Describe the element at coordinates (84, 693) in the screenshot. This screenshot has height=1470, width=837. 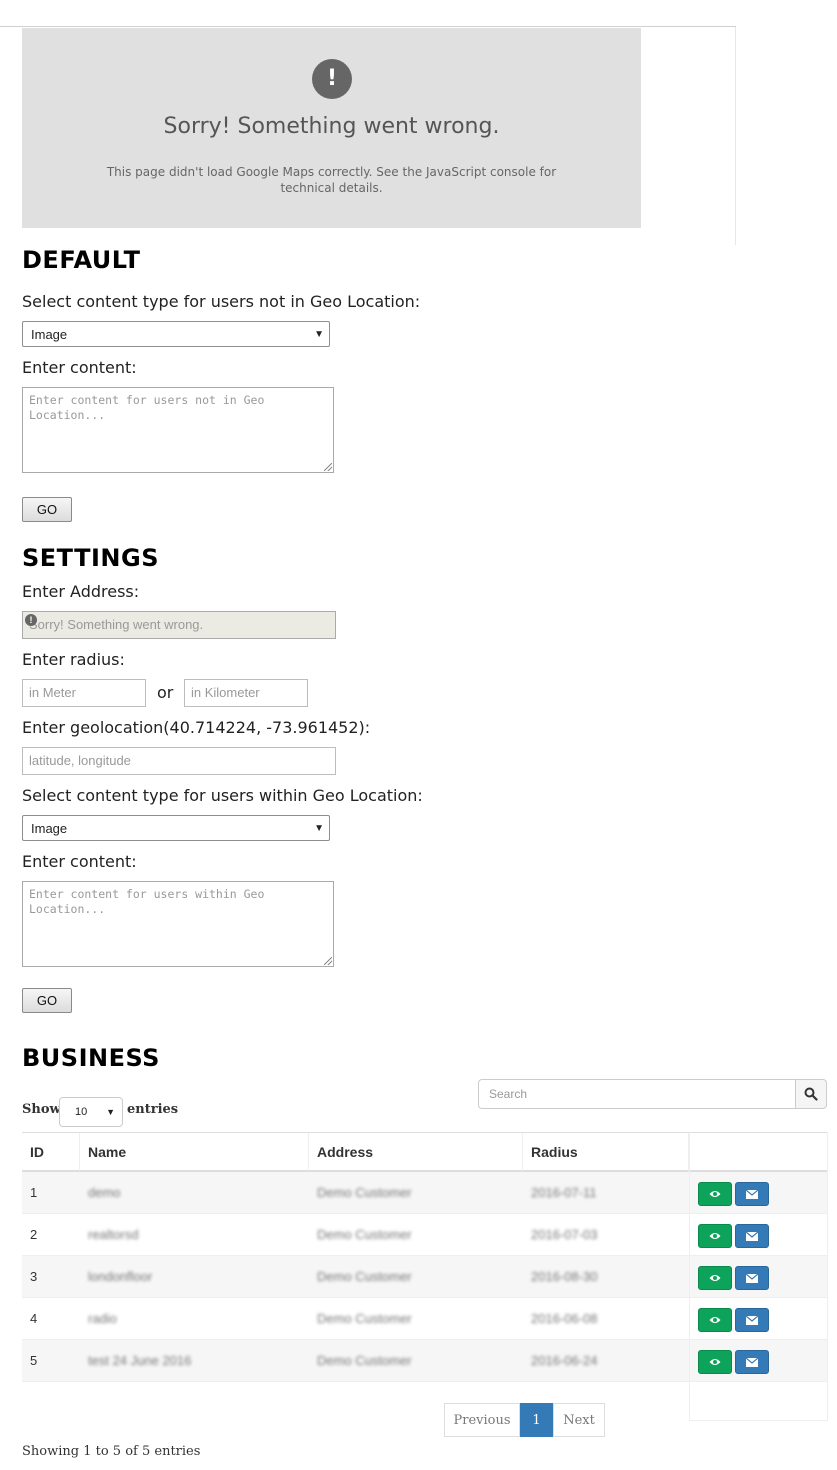
I see `radius-meter-input: in Meter` at that location.